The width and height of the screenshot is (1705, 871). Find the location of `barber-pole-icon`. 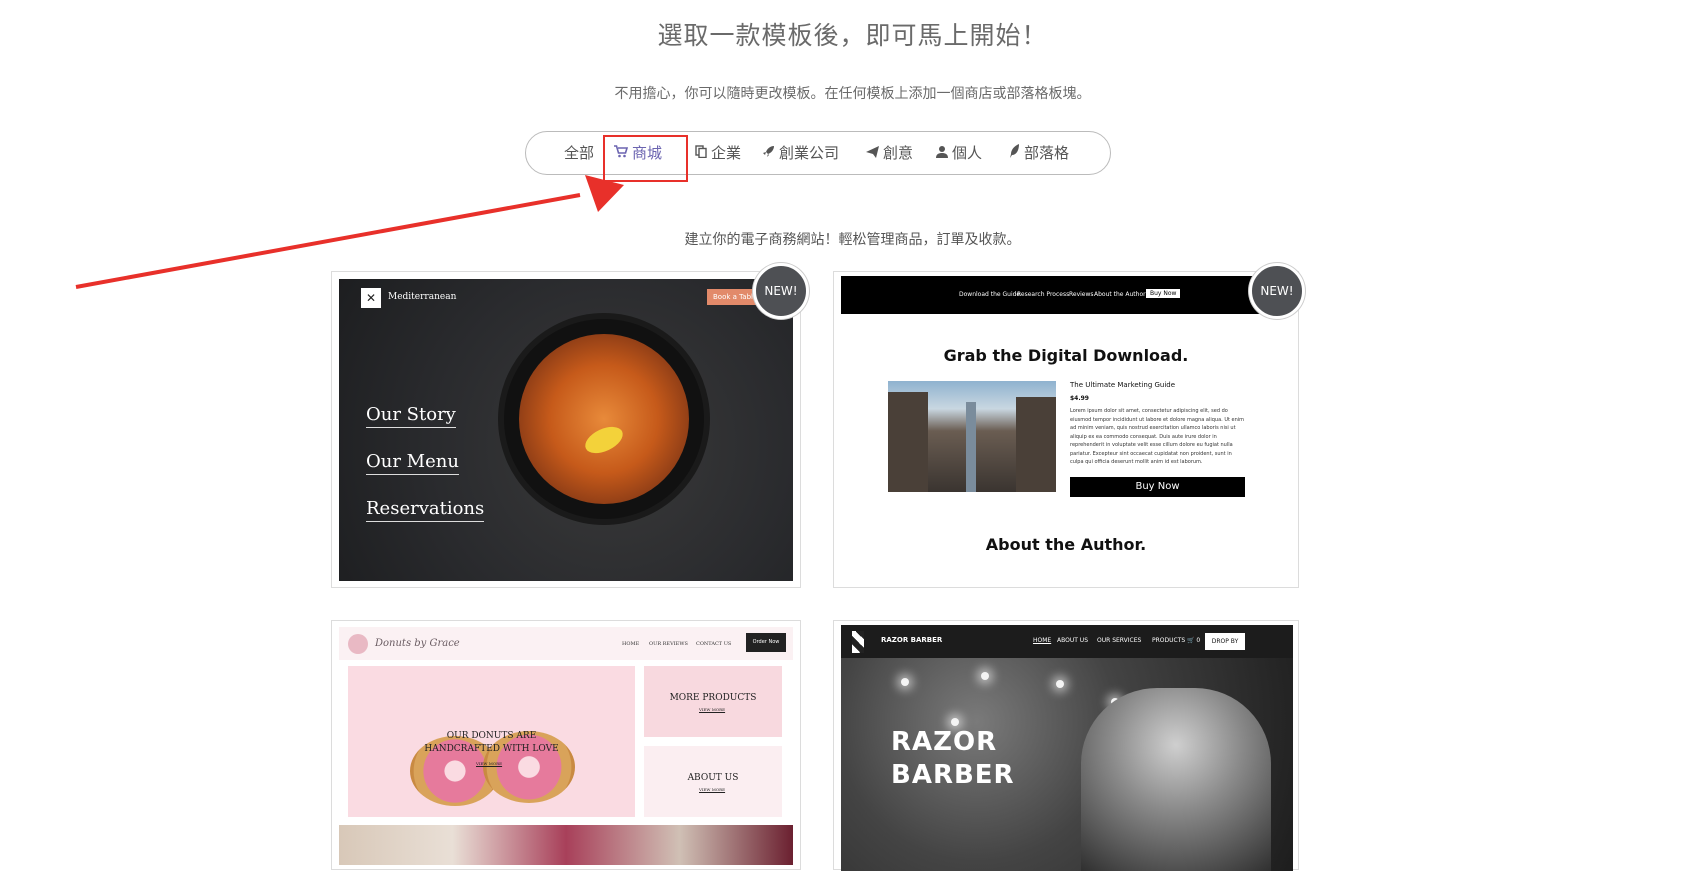

barber-pole-icon is located at coordinates (858, 642).